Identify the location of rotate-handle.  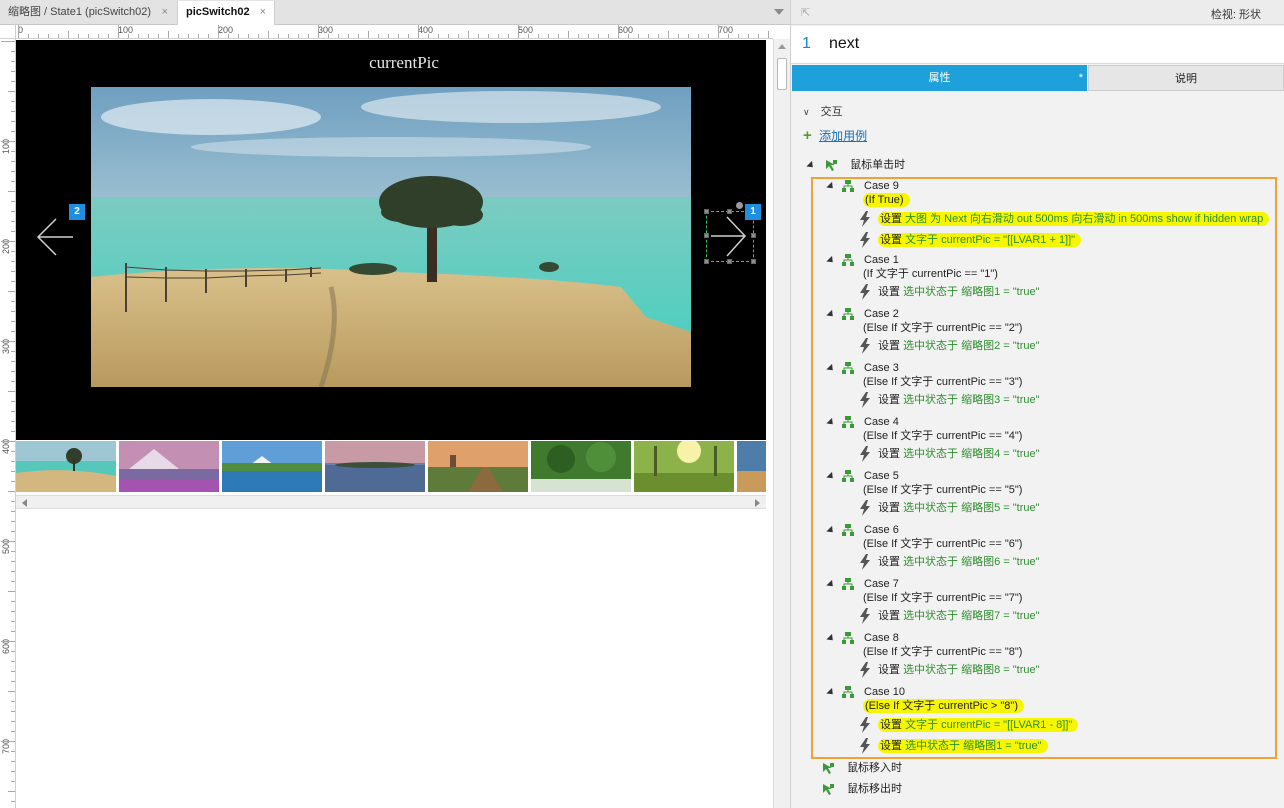
(739, 205).